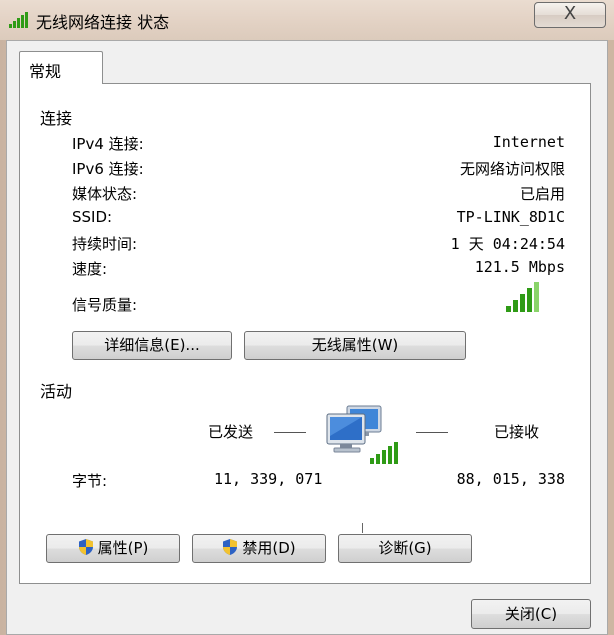  Describe the element at coordinates (290, 432) in the screenshot. I see `sent-connector-line` at that location.